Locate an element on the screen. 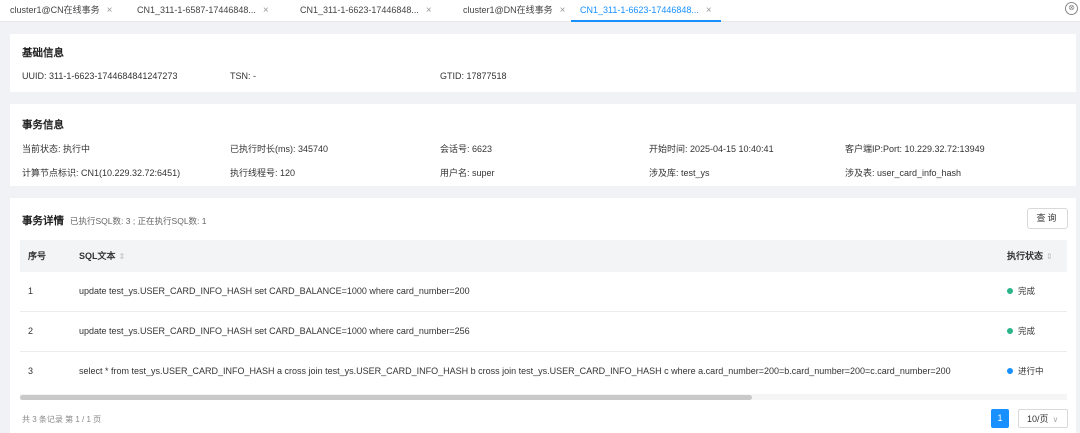 This screenshot has width=1080, height=433. tab-cn1-6623-active: CN1_311-1-6623-17446848... × is located at coordinates (646, 11).